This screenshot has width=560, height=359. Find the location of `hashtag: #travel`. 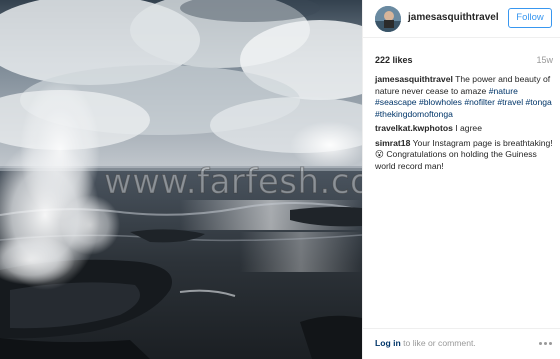

hashtag: #travel is located at coordinates (510, 102).